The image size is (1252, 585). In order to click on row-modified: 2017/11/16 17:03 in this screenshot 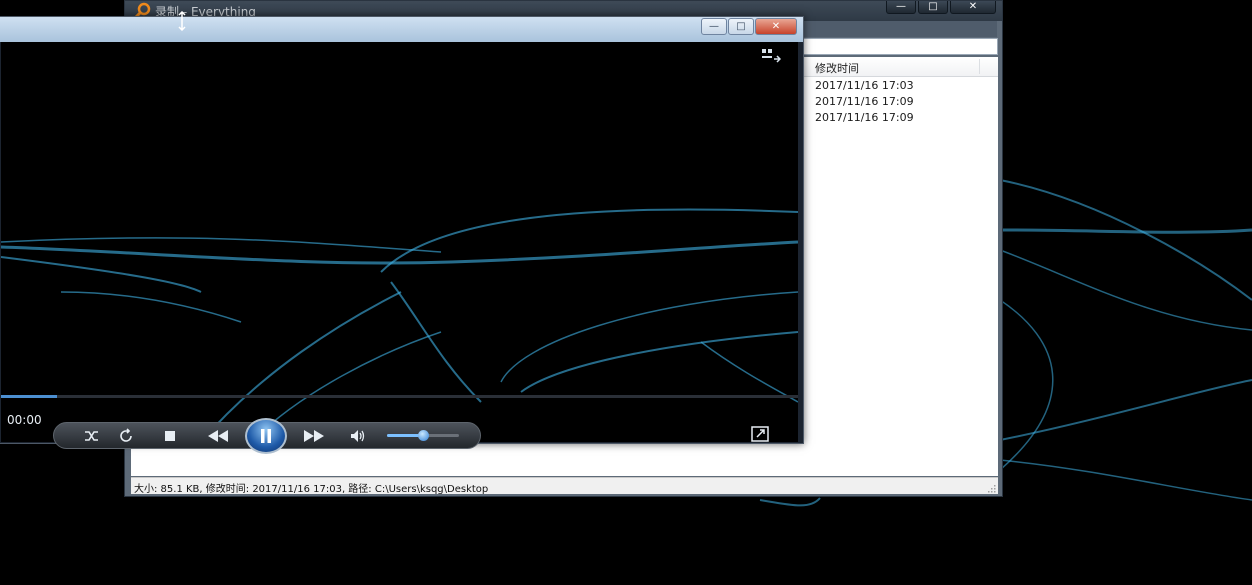, I will do `click(864, 85)`.